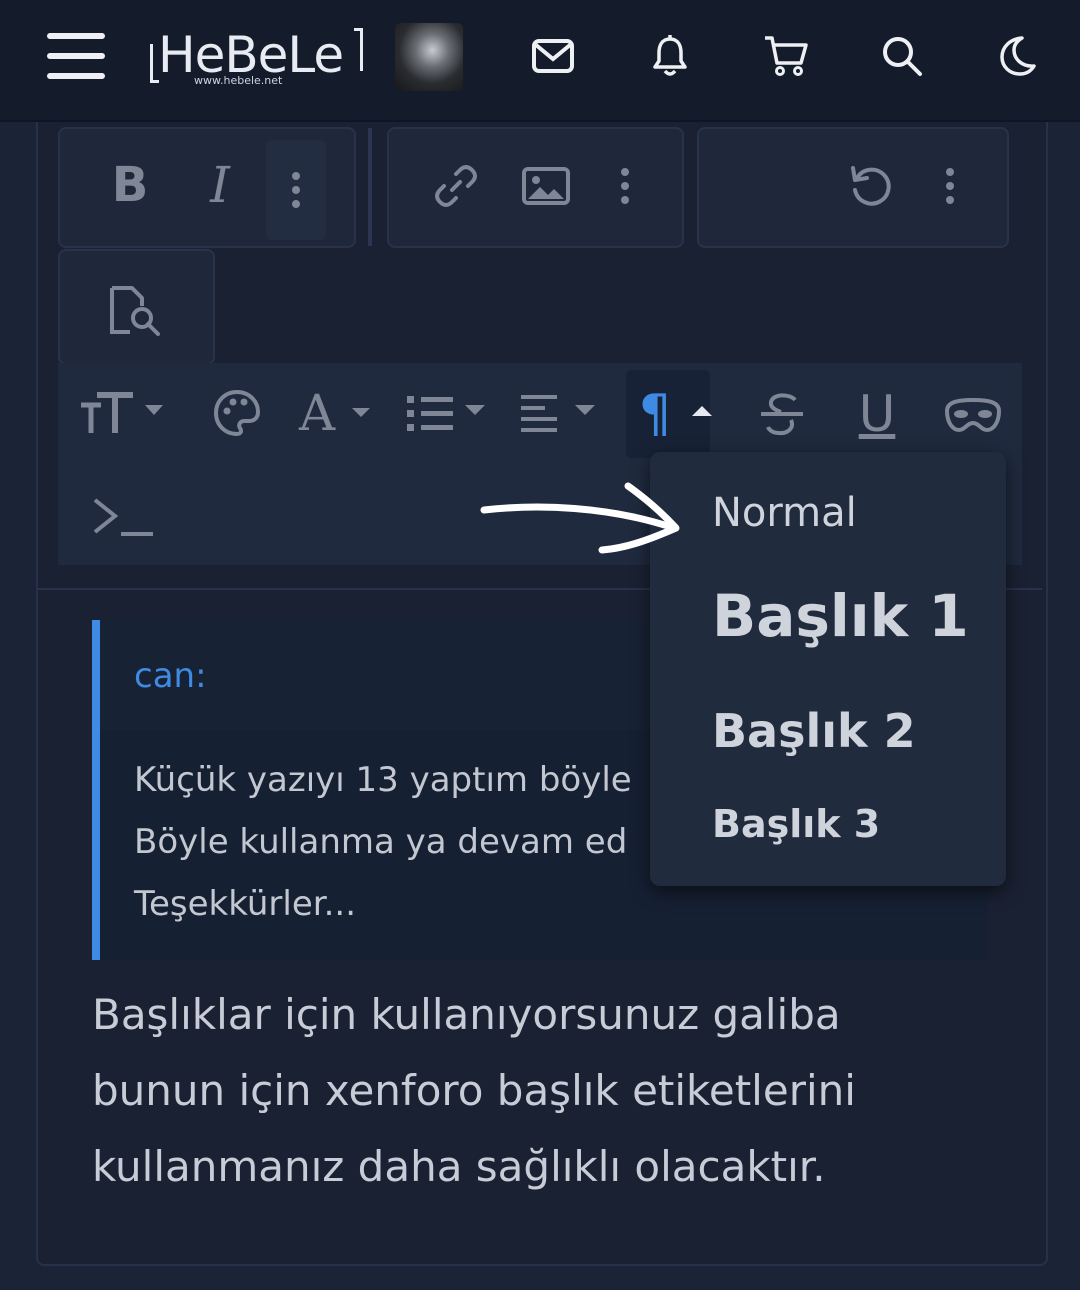  I want to click on text-size-icon, so click(122, 412).